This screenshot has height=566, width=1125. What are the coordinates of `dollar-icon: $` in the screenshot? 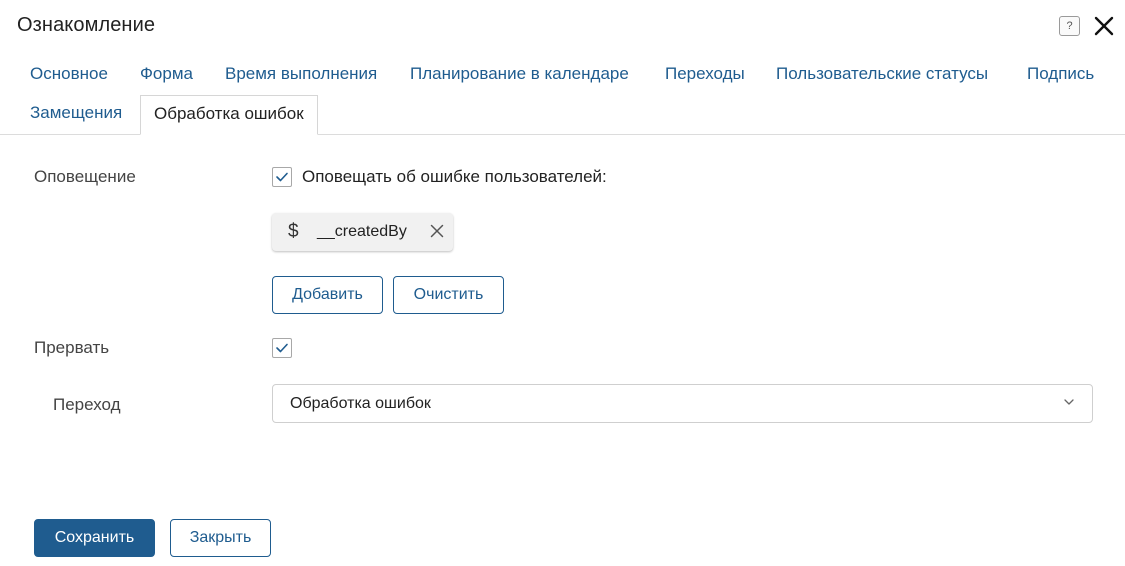 It's located at (293, 231).